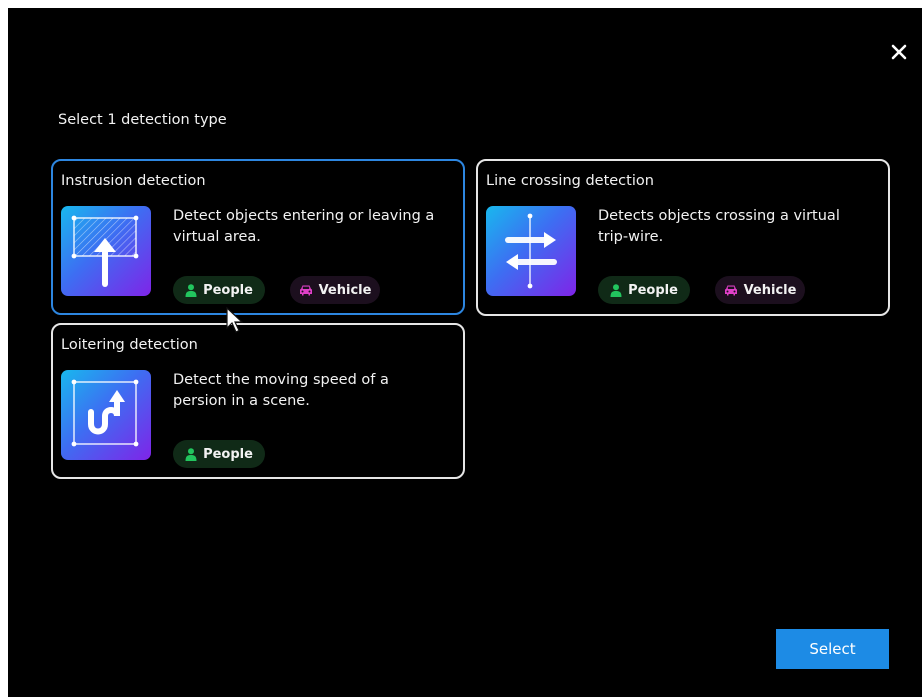  I want to click on card-title: Instrusion detection, so click(133, 181).